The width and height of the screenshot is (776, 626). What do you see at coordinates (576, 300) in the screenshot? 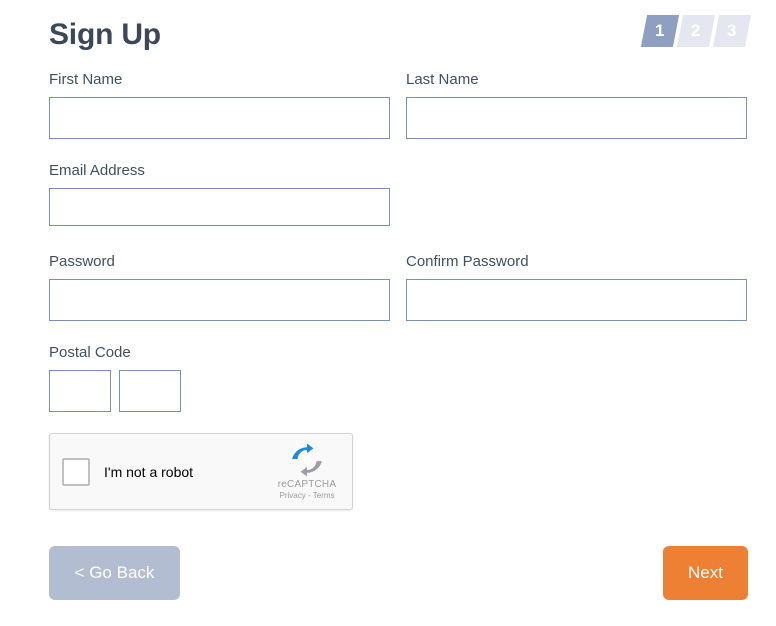
I see `confirm-password-input` at bounding box center [576, 300].